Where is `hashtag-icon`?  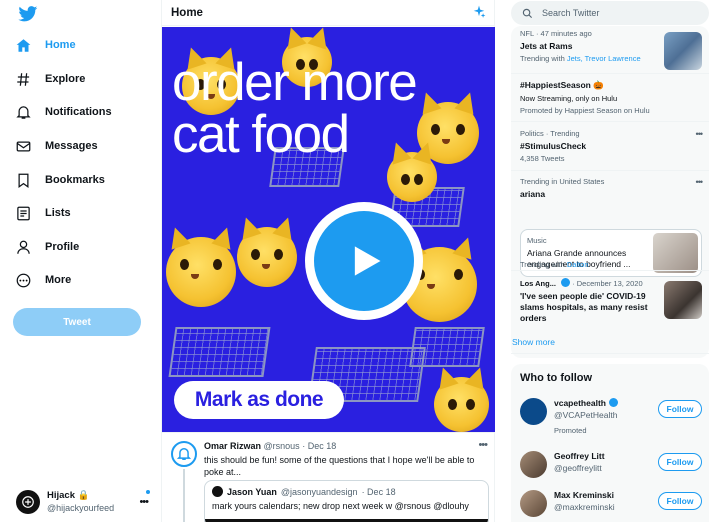
hashtag-icon is located at coordinates (23, 79).